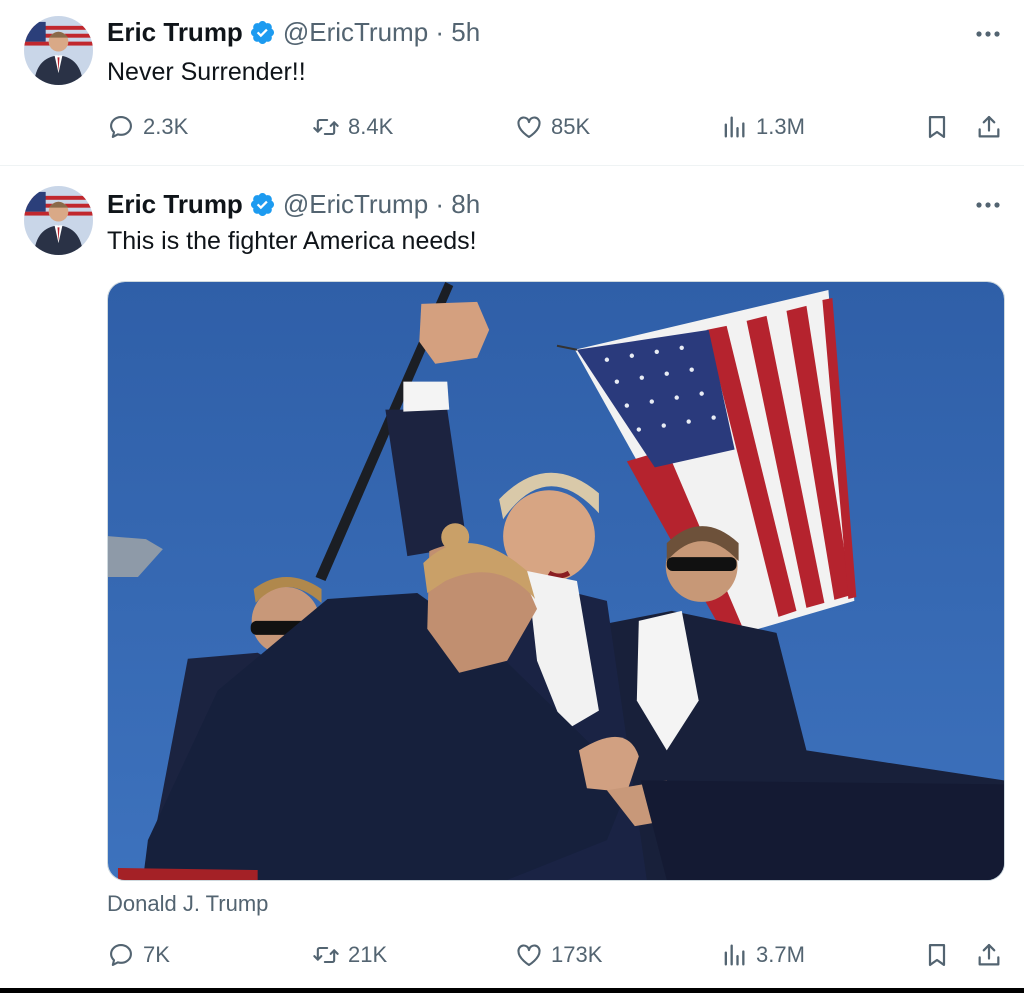 Image resolution: width=1024 pixels, height=993 pixels. What do you see at coordinates (512, 990) in the screenshot?
I see `bottom-border` at bounding box center [512, 990].